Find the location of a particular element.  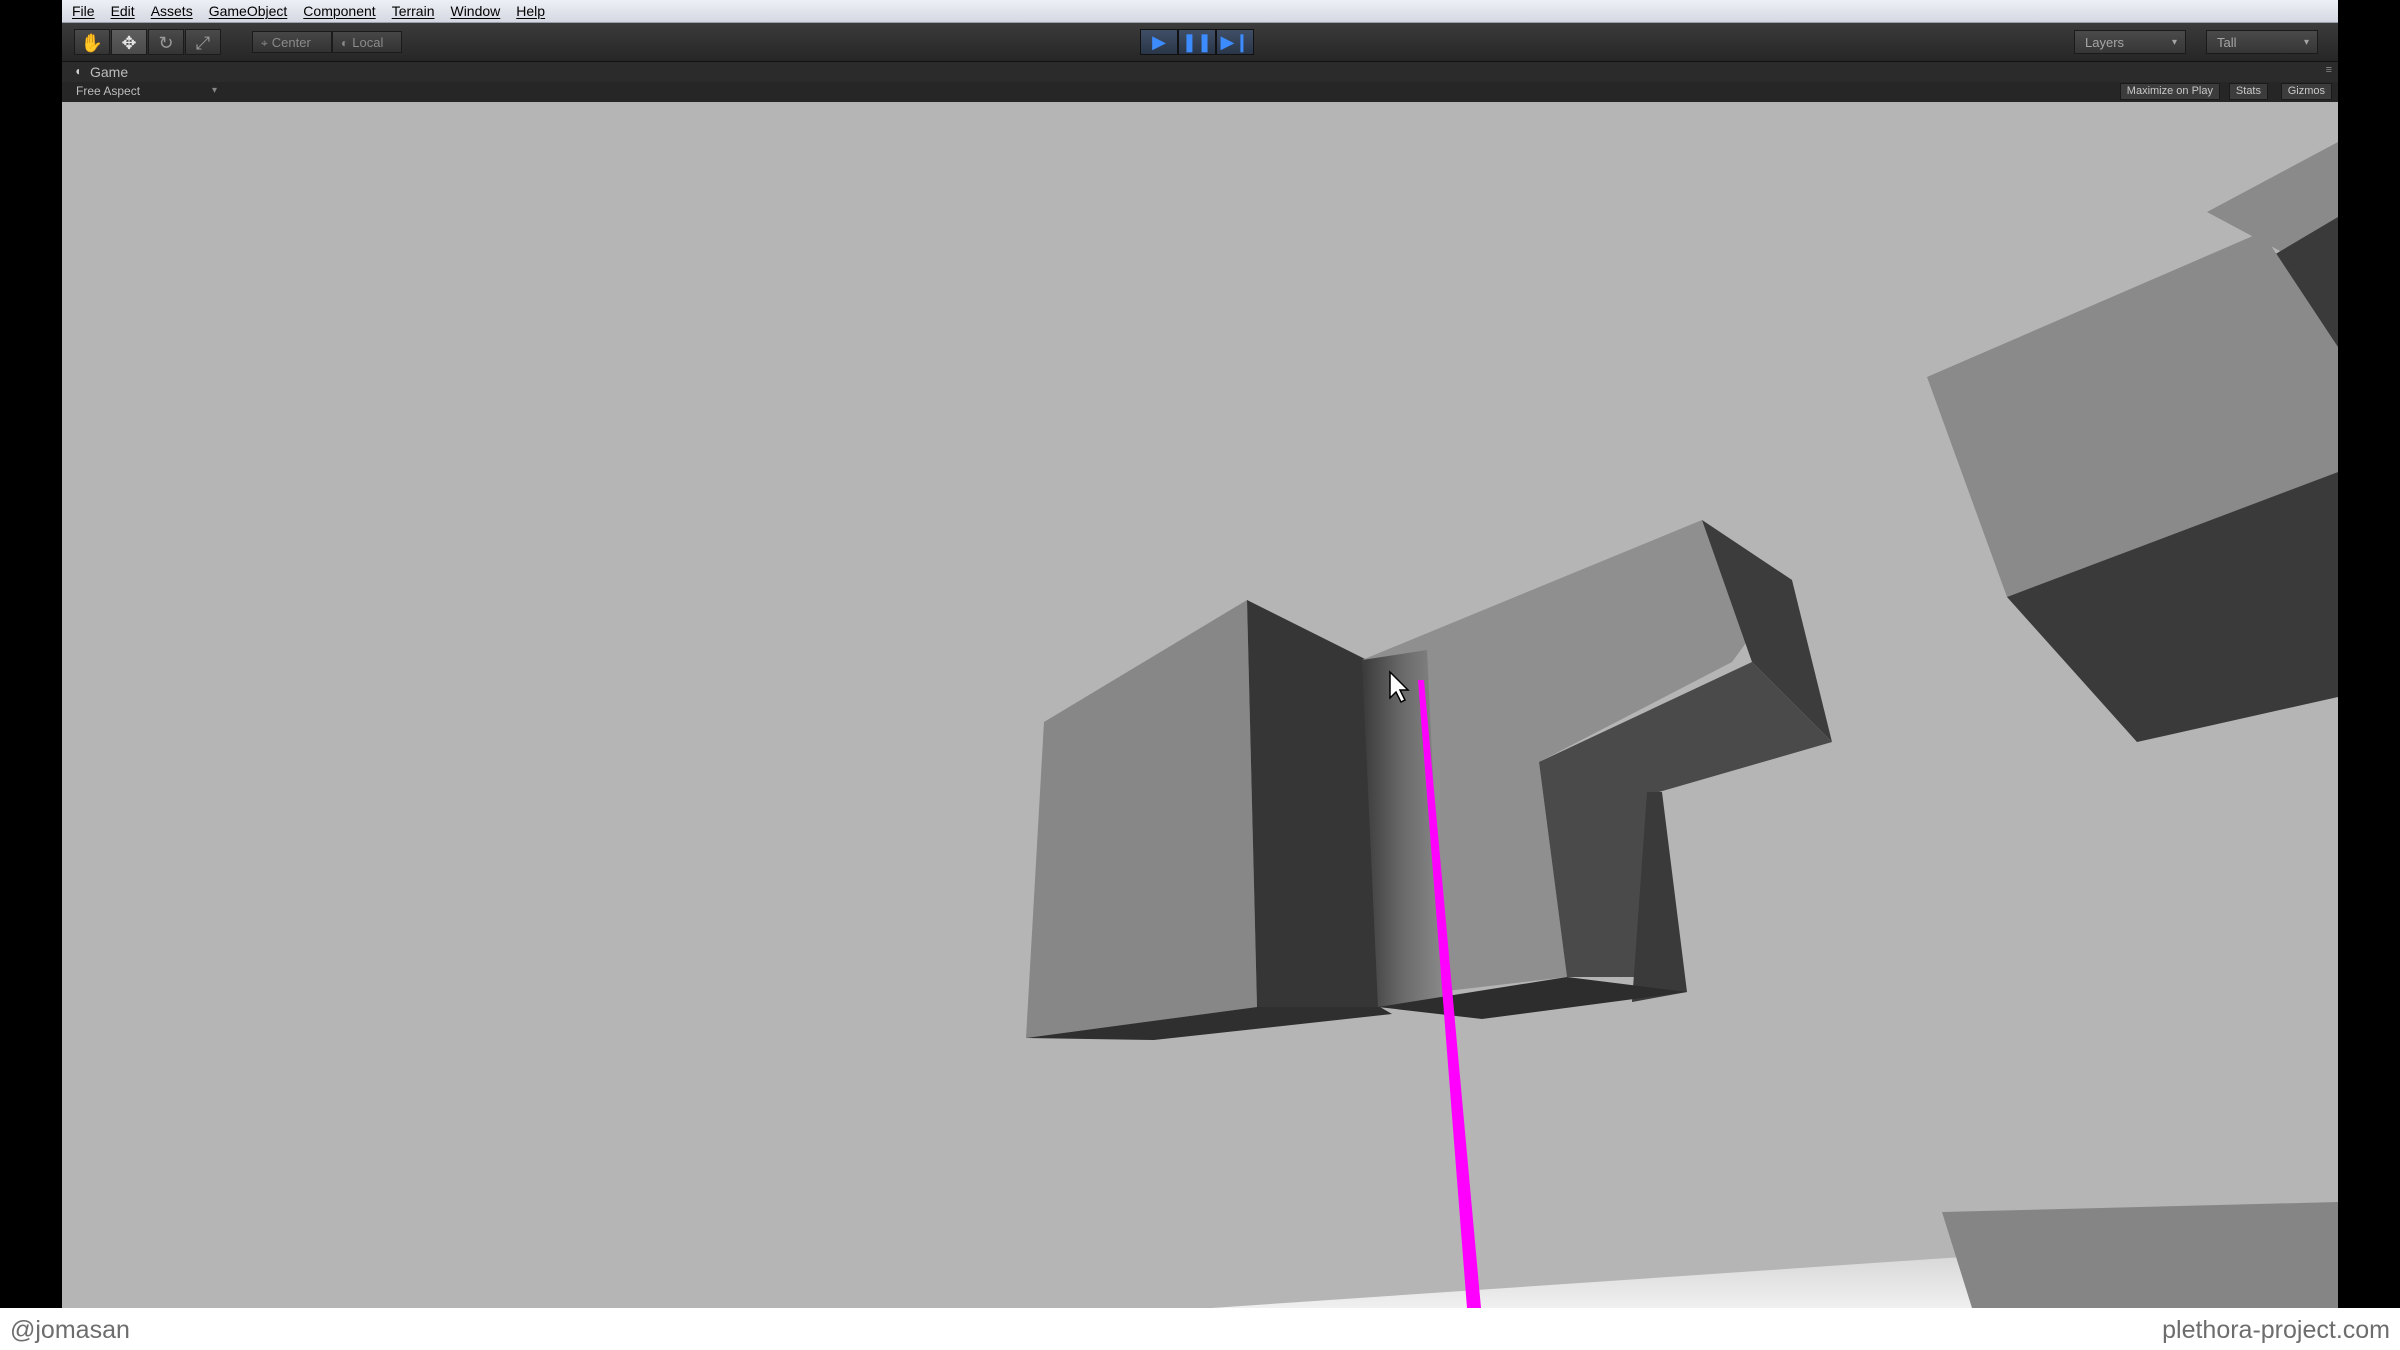

watermark-left: @jomasan is located at coordinates (70, 1330).